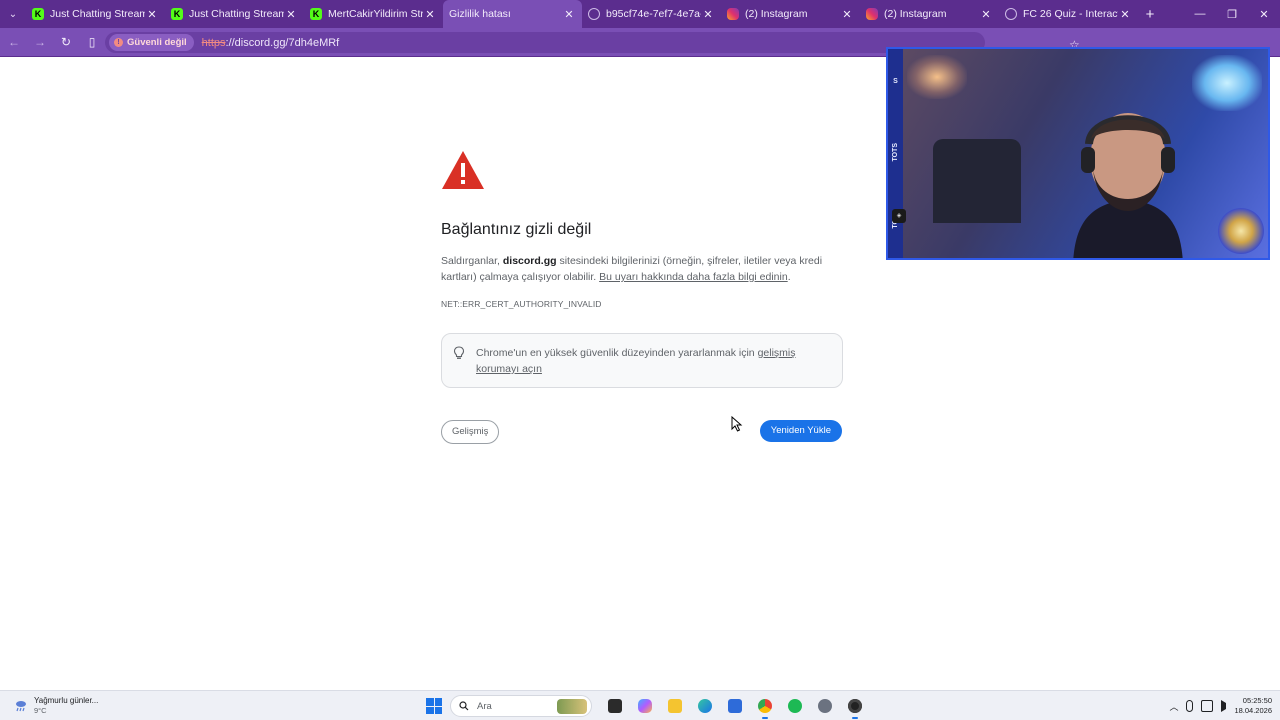  What do you see at coordinates (855, 707) in the screenshot?
I see `obs-icon` at bounding box center [855, 707].